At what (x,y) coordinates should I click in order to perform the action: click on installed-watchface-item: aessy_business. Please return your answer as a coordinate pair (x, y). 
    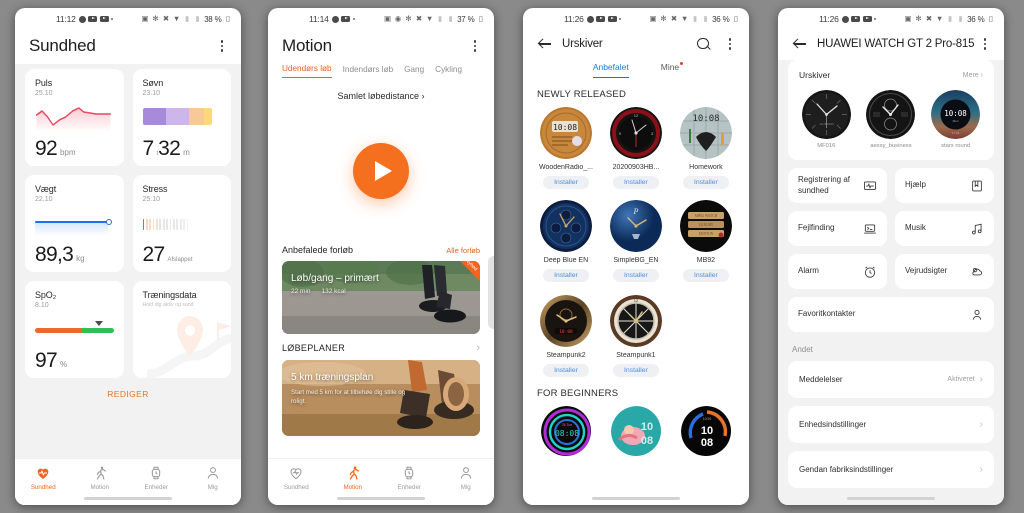
    Looking at the image, I should click on (891, 119).